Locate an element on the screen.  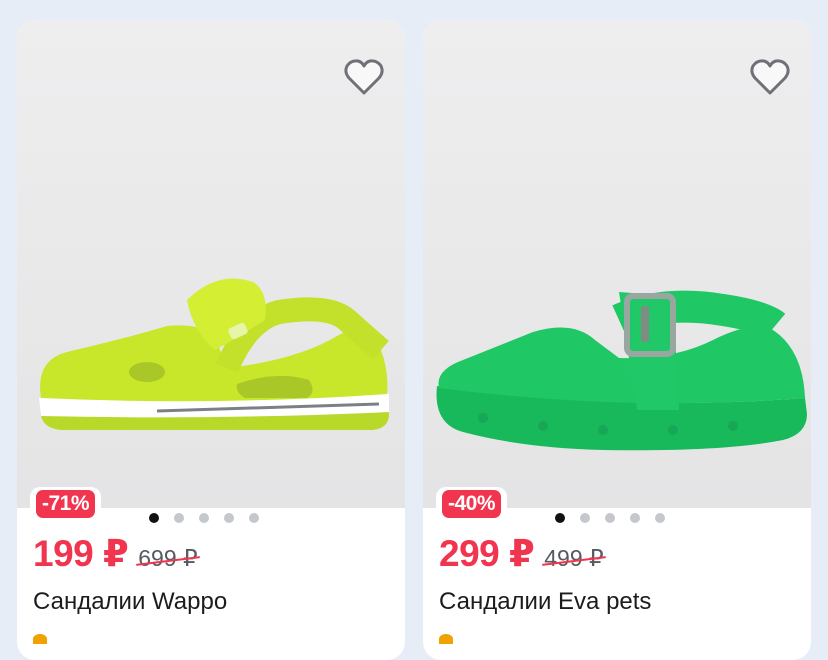
price-row: 199 ₽ 699 ₽ is located at coordinates (115, 553).